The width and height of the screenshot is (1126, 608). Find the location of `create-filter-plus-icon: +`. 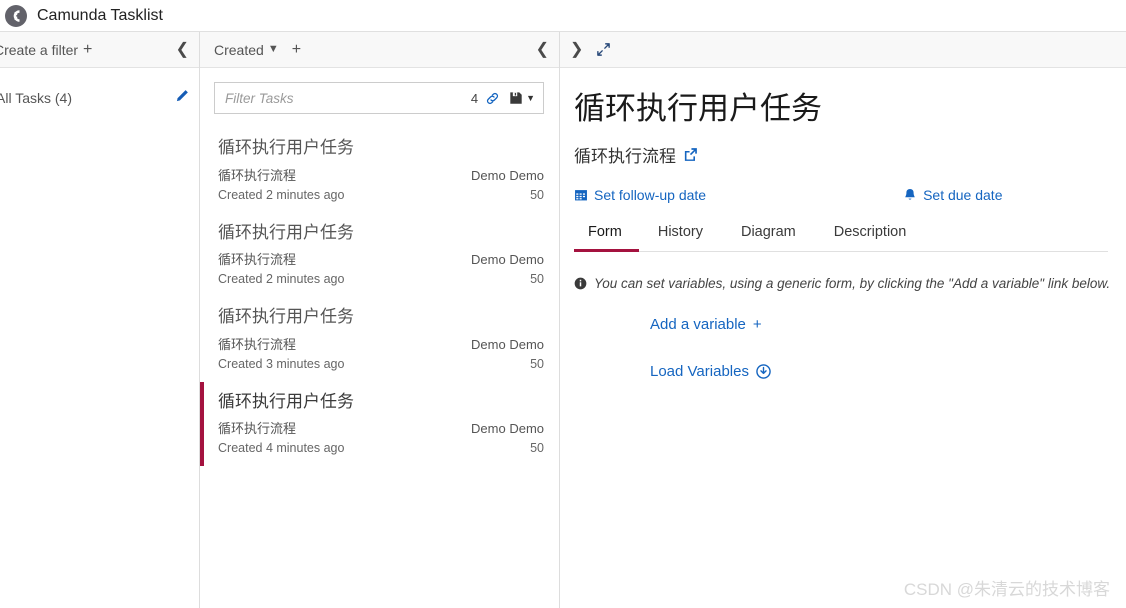

create-filter-plus-icon: + is located at coordinates (87, 50).